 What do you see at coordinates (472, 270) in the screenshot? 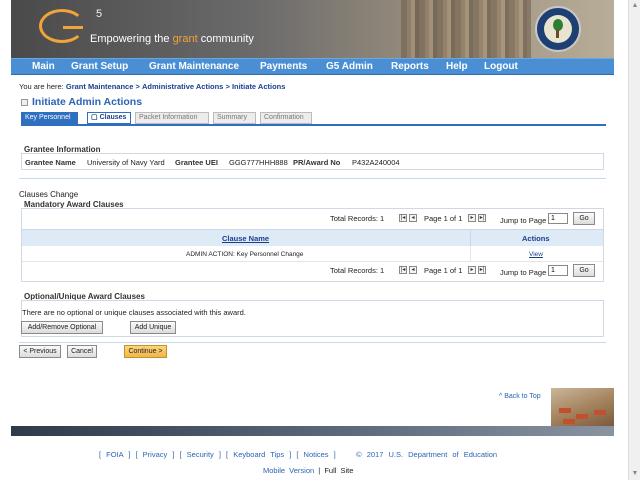
I see `next-page-button-bottom: ▸` at bounding box center [472, 270].